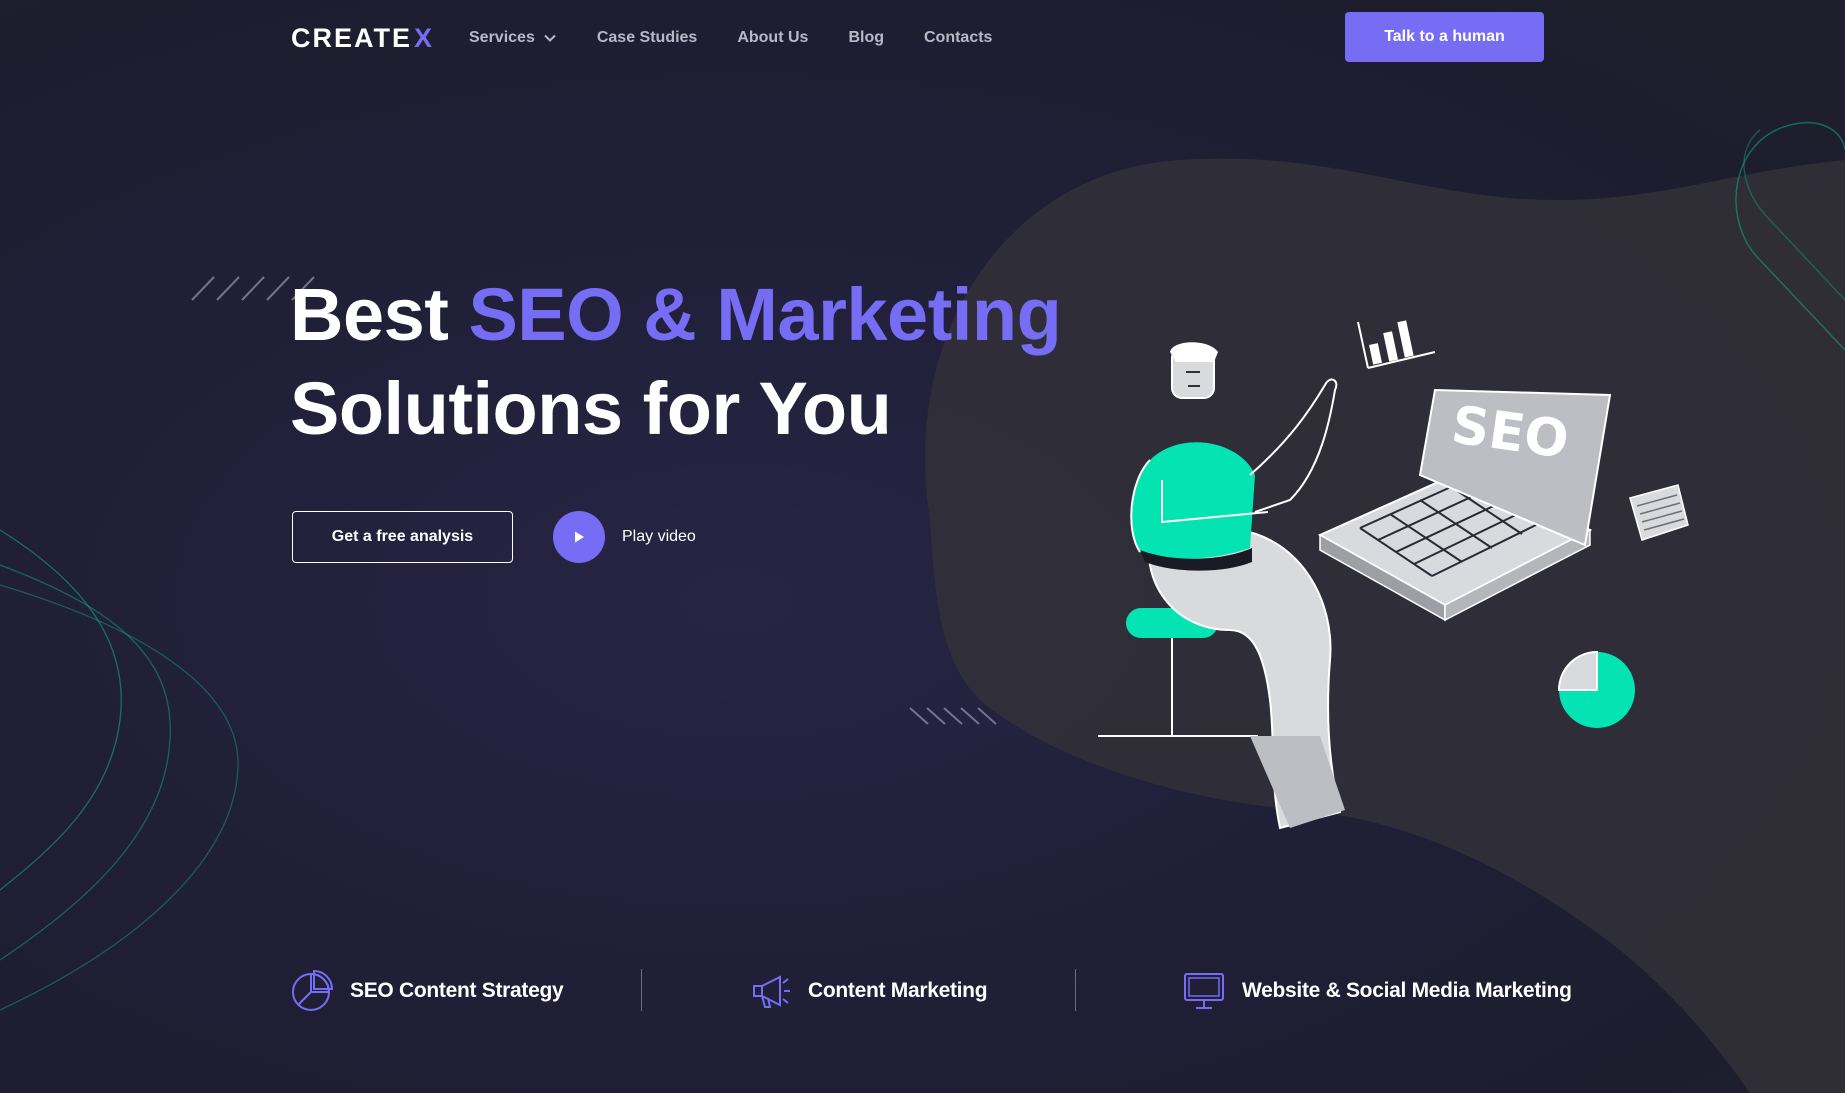 The image size is (1845, 1093). I want to click on feature-content-marketing: Content Marketing, so click(868, 991).